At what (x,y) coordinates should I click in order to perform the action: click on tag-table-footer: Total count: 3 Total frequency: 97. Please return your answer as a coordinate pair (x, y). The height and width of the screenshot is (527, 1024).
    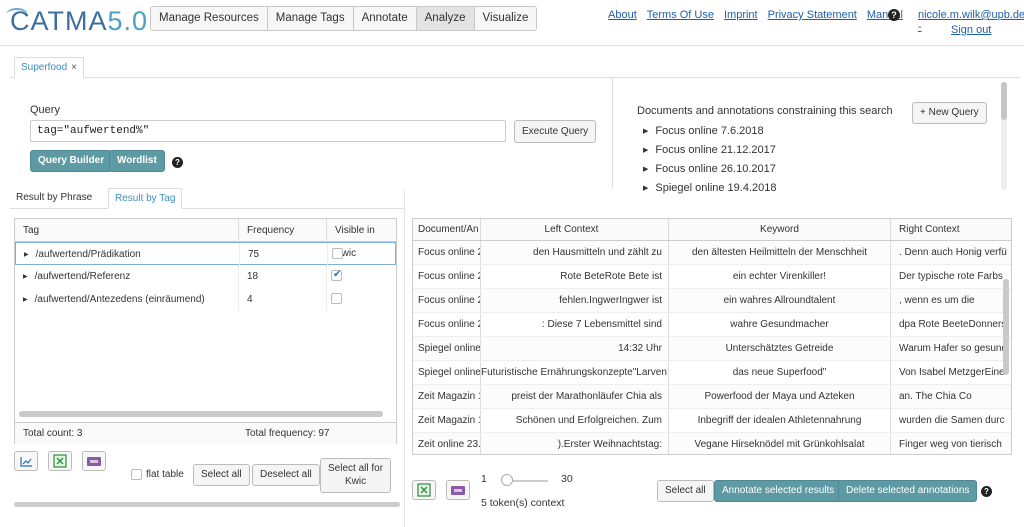
    Looking at the image, I should click on (205, 433).